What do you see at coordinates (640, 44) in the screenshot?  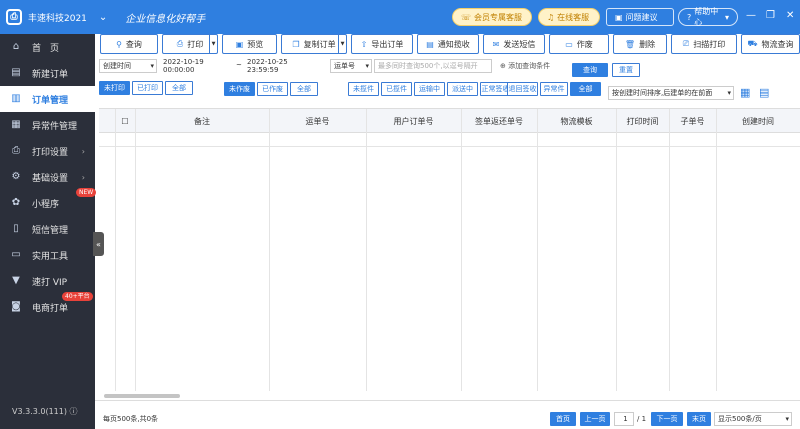 I see `delete-button: 🗑 删除` at bounding box center [640, 44].